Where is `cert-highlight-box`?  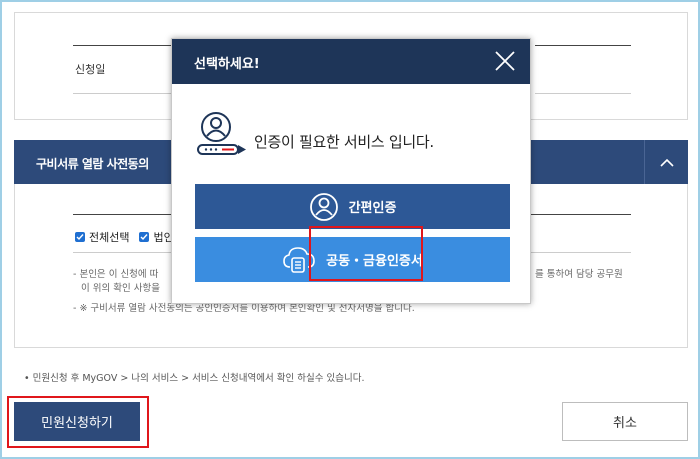
cert-highlight-box is located at coordinates (366, 253).